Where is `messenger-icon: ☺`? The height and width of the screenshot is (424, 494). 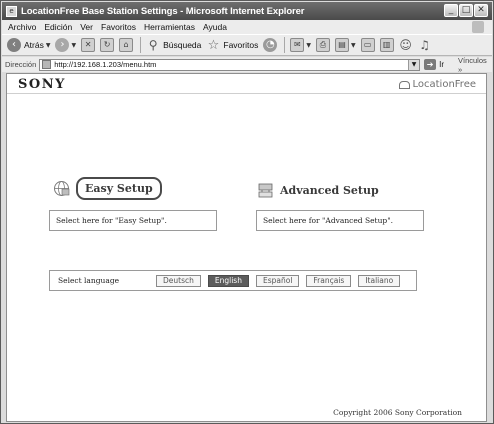 messenger-icon: ☺ is located at coordinates (405, 45).